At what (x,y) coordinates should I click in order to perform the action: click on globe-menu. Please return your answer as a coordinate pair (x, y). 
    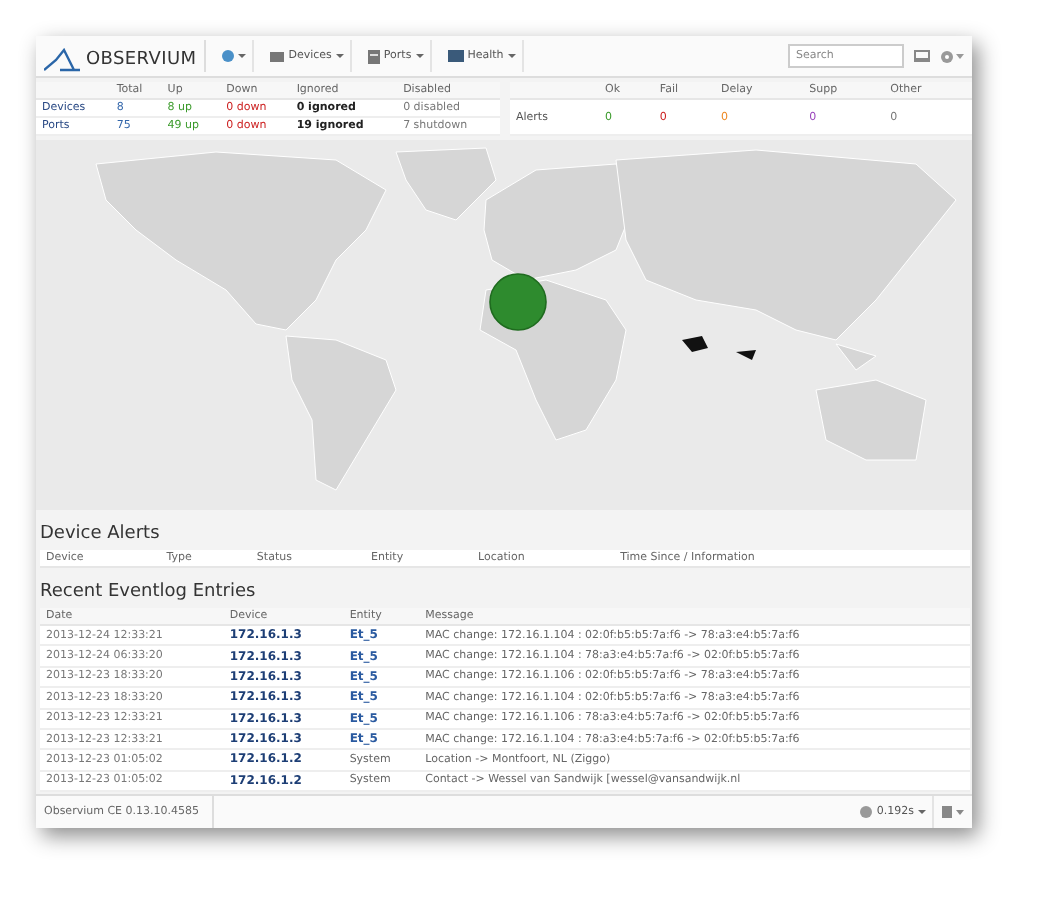
    Looking at the image, I should click on (235, 56).